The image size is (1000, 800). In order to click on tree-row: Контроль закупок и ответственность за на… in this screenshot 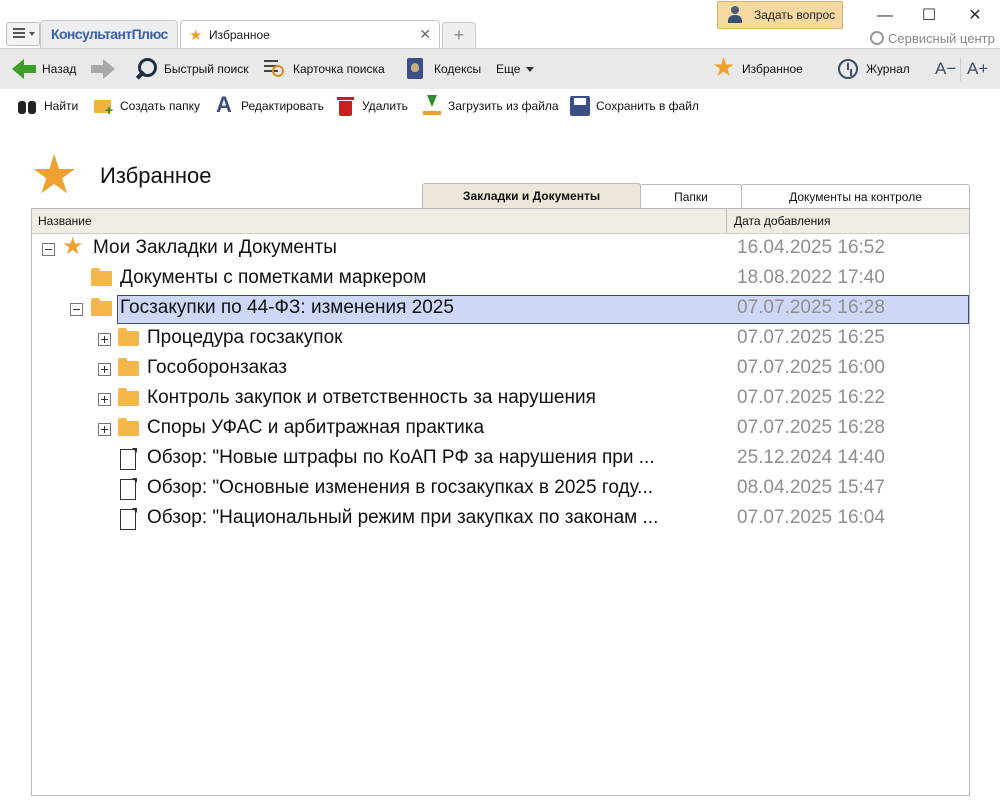, I will do `click(500, 400)`.